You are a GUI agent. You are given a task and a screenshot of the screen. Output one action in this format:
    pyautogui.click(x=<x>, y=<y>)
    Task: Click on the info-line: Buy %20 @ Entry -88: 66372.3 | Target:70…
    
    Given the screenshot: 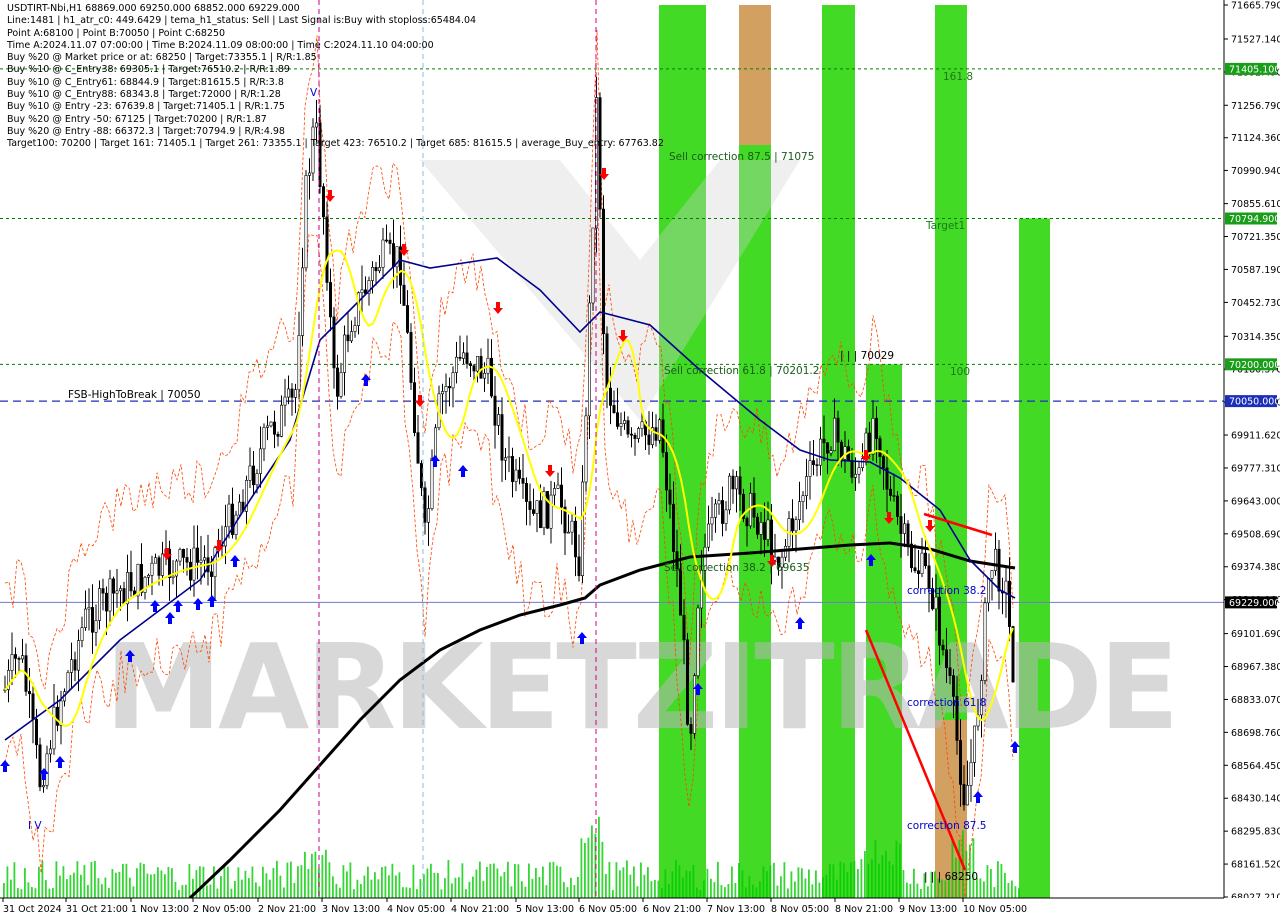 What is the action you would take?
    pyautogui.click(x=146, y=131)
    